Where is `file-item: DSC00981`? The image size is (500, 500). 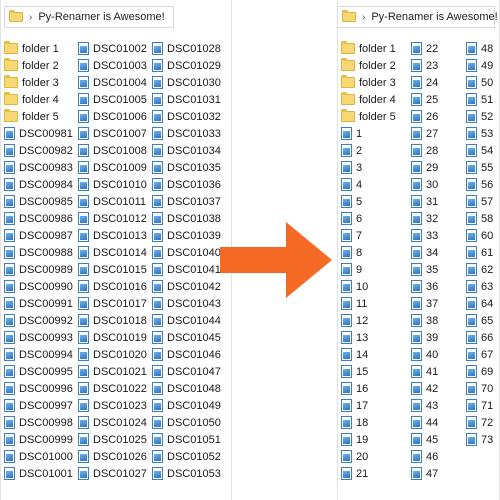 file-item: DSC00981 is located at coordinates (41, 133).